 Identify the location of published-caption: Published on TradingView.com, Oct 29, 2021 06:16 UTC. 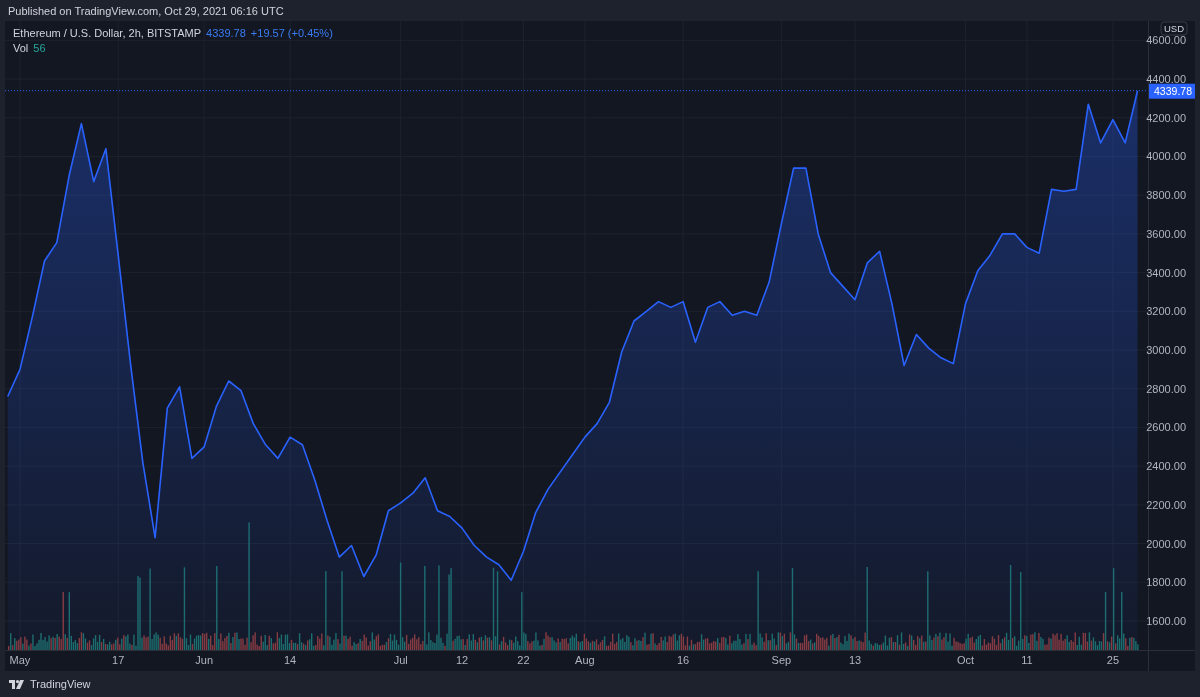
(146, 11).